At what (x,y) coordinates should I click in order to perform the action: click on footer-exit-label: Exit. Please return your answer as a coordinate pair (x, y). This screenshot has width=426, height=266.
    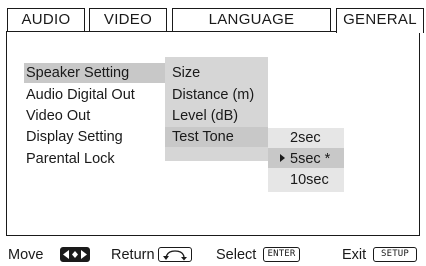
    Looking at the image, I should click on (354, 255).